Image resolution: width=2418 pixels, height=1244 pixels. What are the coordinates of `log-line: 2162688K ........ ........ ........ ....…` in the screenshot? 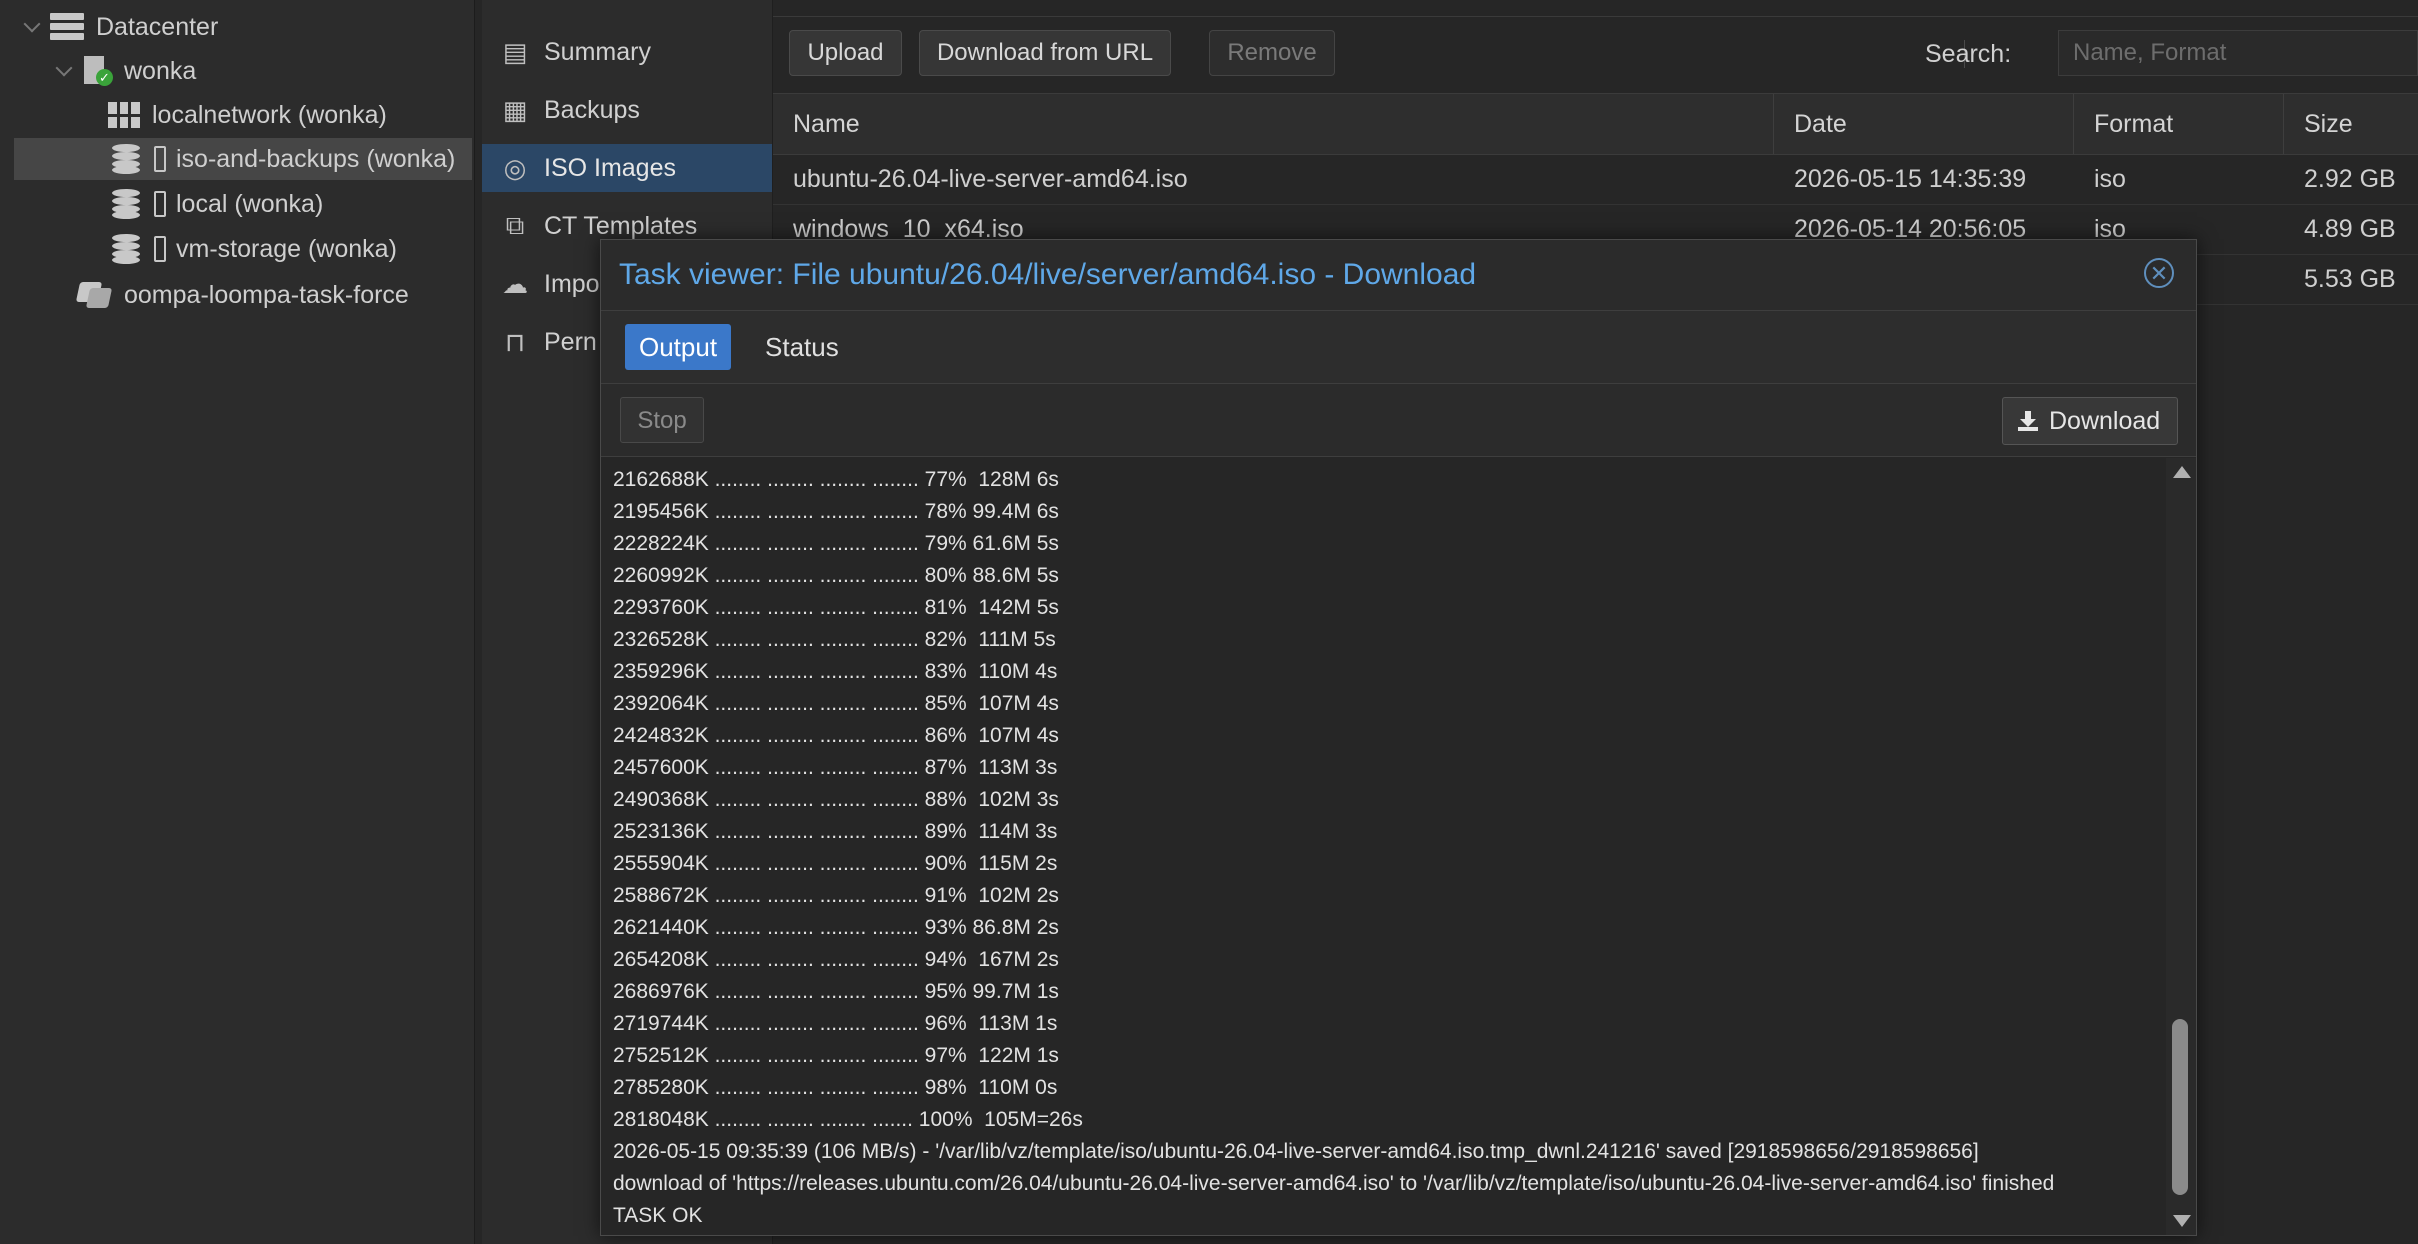 It's located at (836, 479).